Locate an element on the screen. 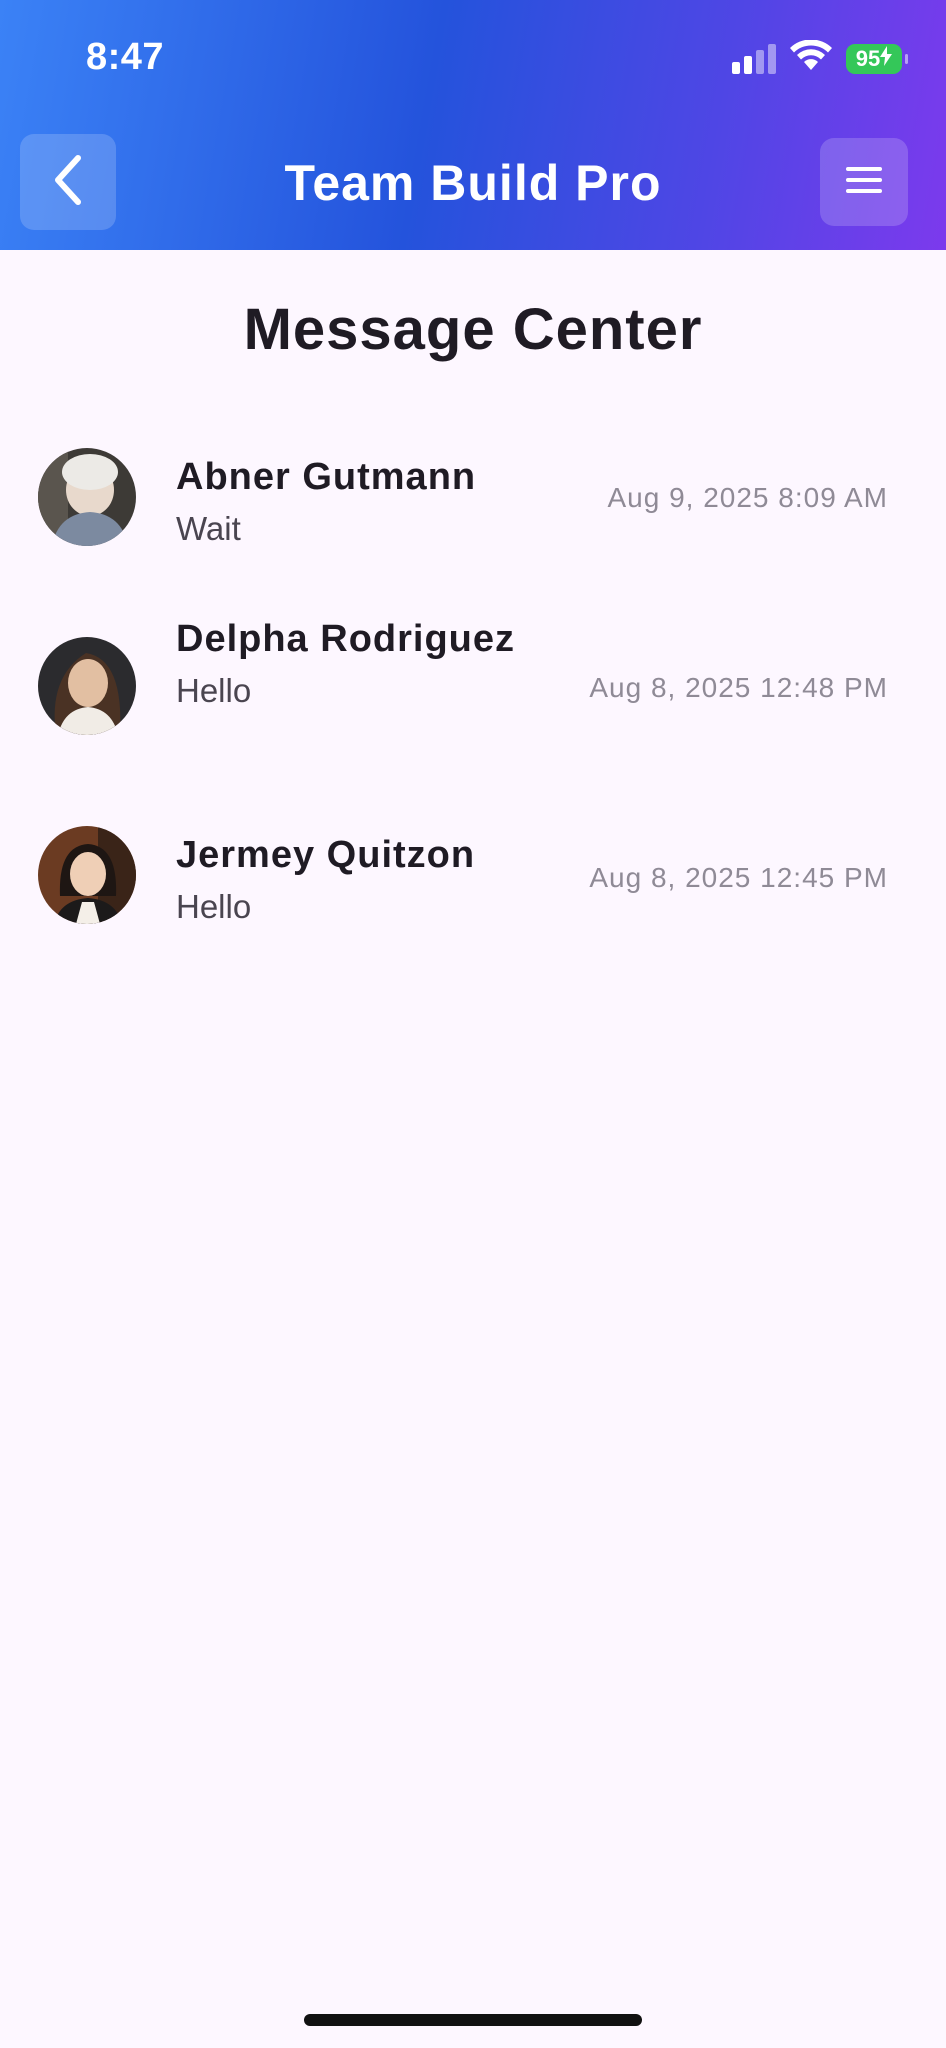 The width and height of the screenshot is (946, 2048). app-title: Team Build Pro is located at coordinates (473, 183).